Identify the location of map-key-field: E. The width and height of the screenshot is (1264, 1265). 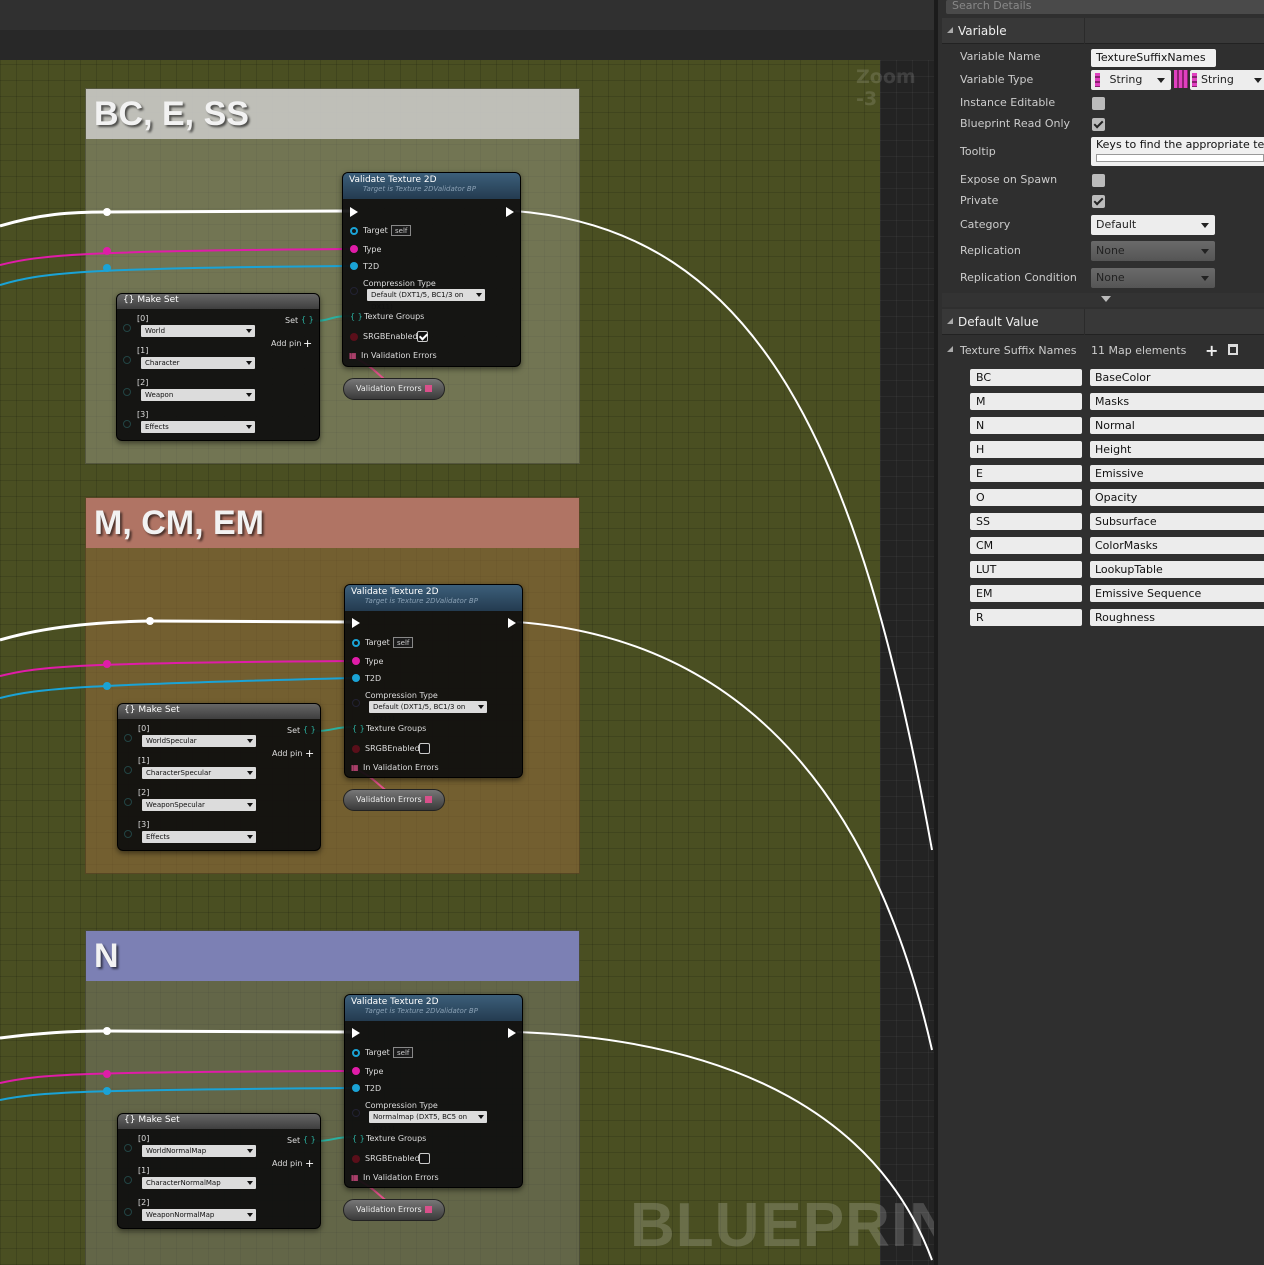
(1026, 473).